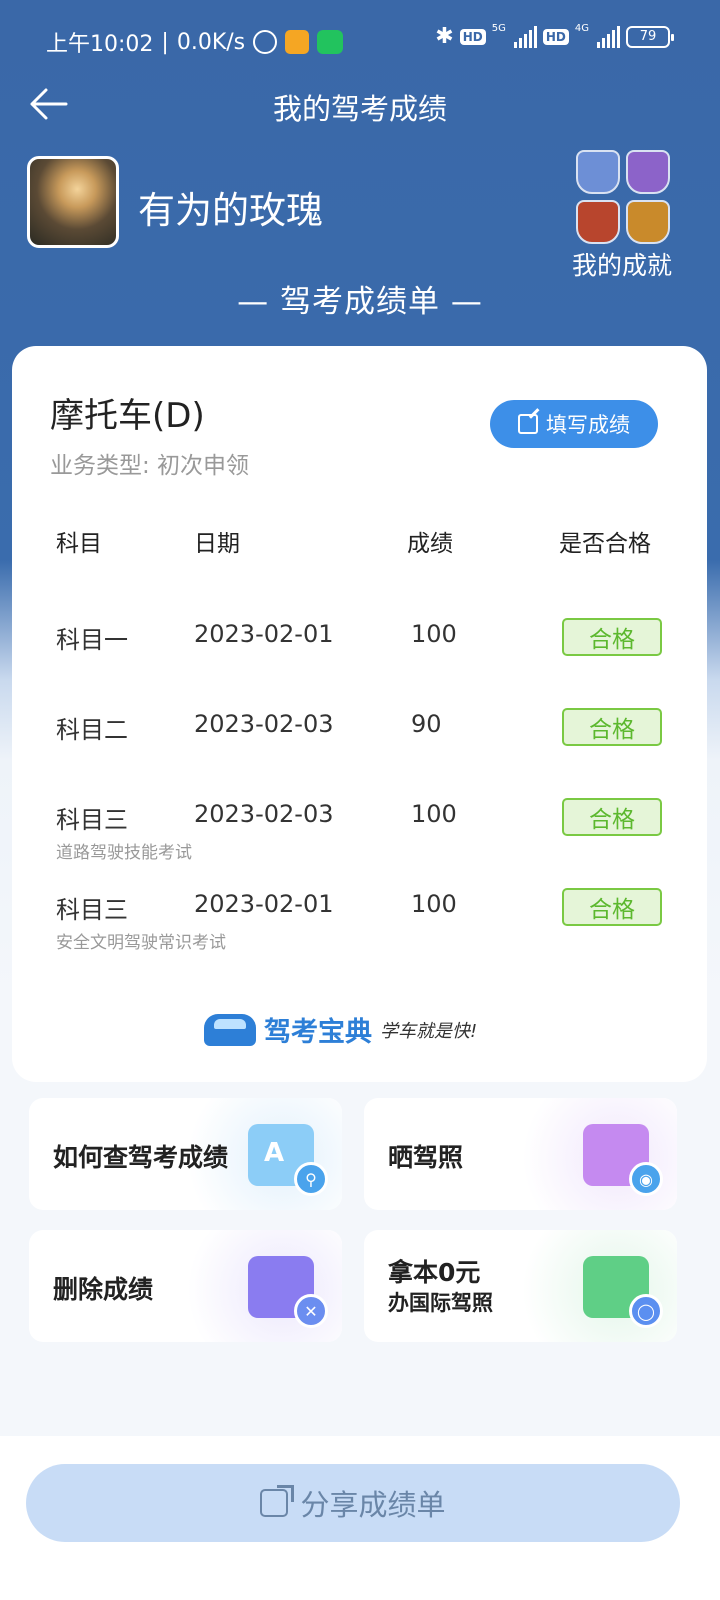 The image size is (720, 1600). I want to click on header-subject: 科目, so click(79, 544).